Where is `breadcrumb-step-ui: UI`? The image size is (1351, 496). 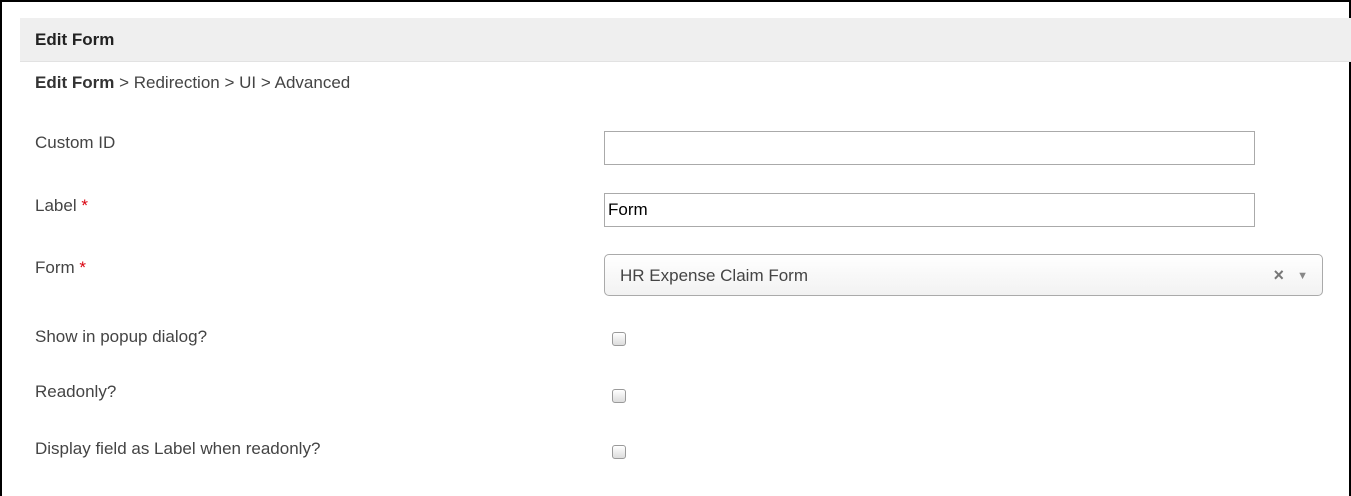 breadcrumb-step-ui: UI is located at coordinates (247, 82).